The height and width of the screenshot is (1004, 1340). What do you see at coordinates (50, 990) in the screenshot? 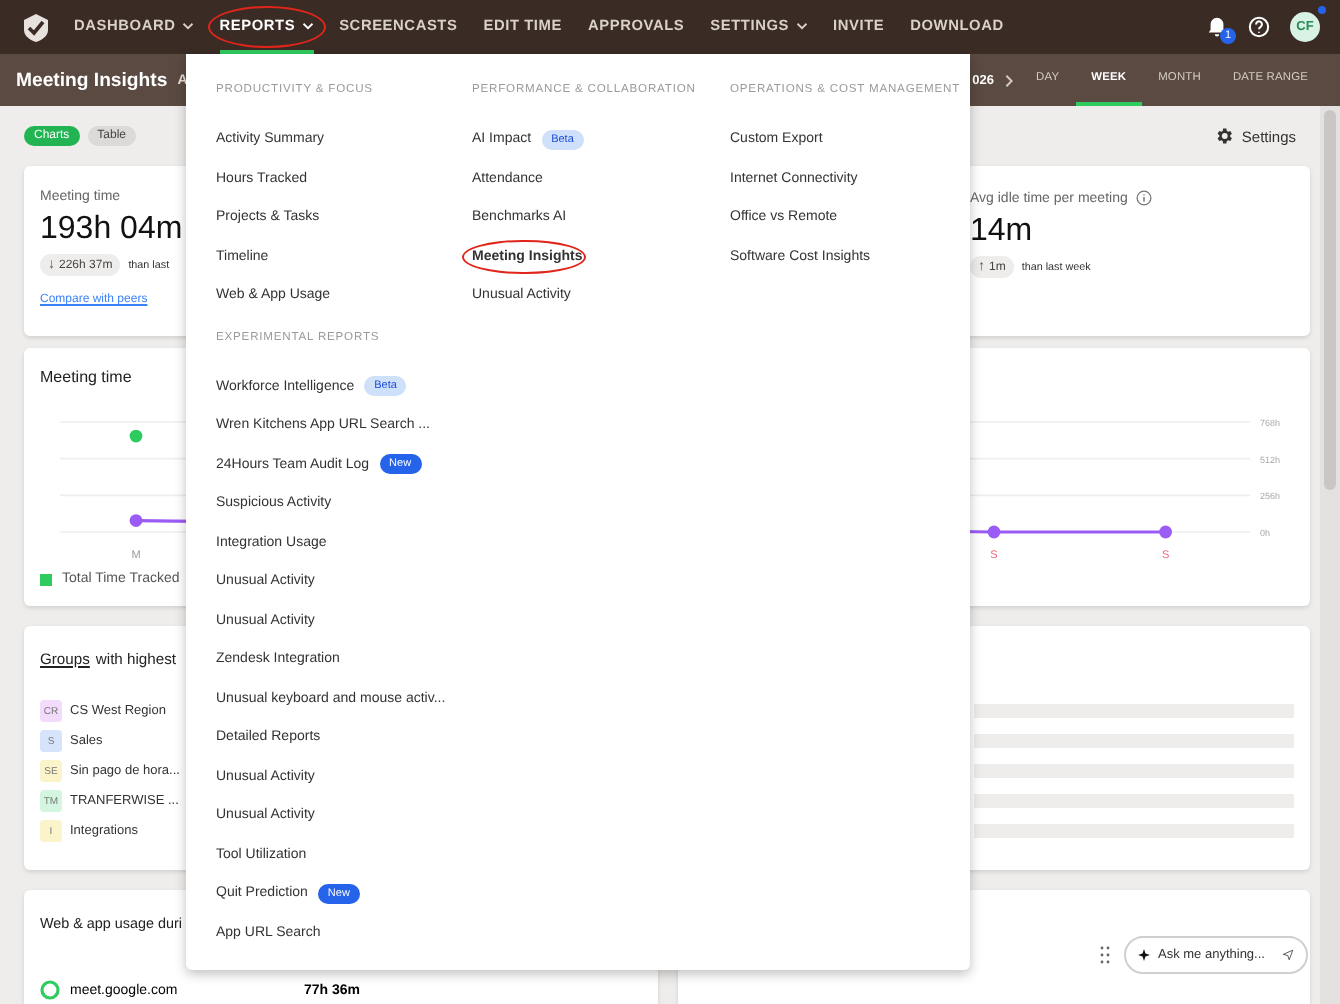
I see `ring-icon` at bounding box center [50, 990].